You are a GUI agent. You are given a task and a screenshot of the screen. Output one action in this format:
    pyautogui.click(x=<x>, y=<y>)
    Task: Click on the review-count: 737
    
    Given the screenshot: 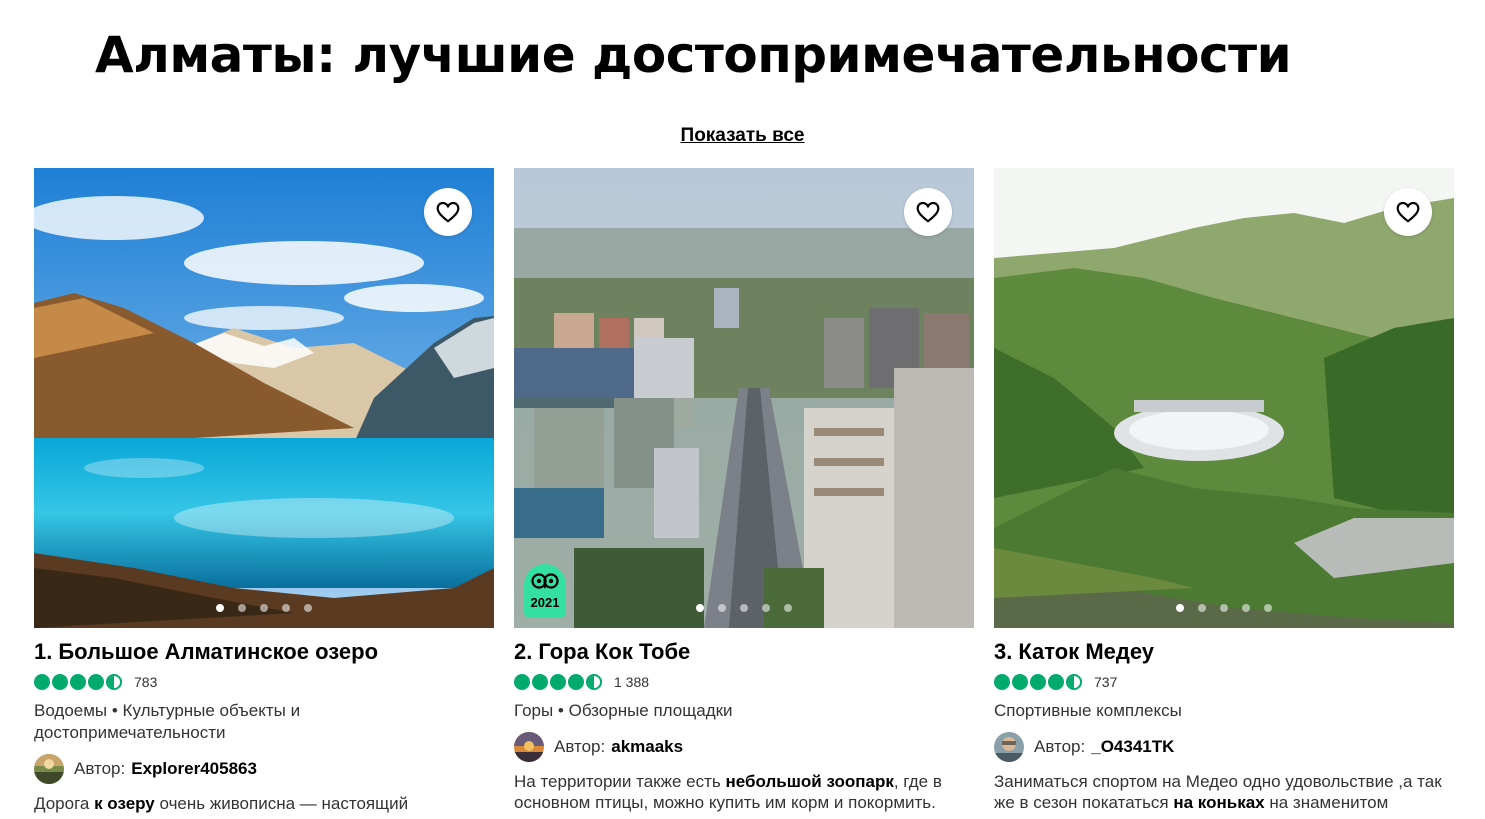 What is the action you would take?
    pyautogui.click(x=1106, y=682)
    